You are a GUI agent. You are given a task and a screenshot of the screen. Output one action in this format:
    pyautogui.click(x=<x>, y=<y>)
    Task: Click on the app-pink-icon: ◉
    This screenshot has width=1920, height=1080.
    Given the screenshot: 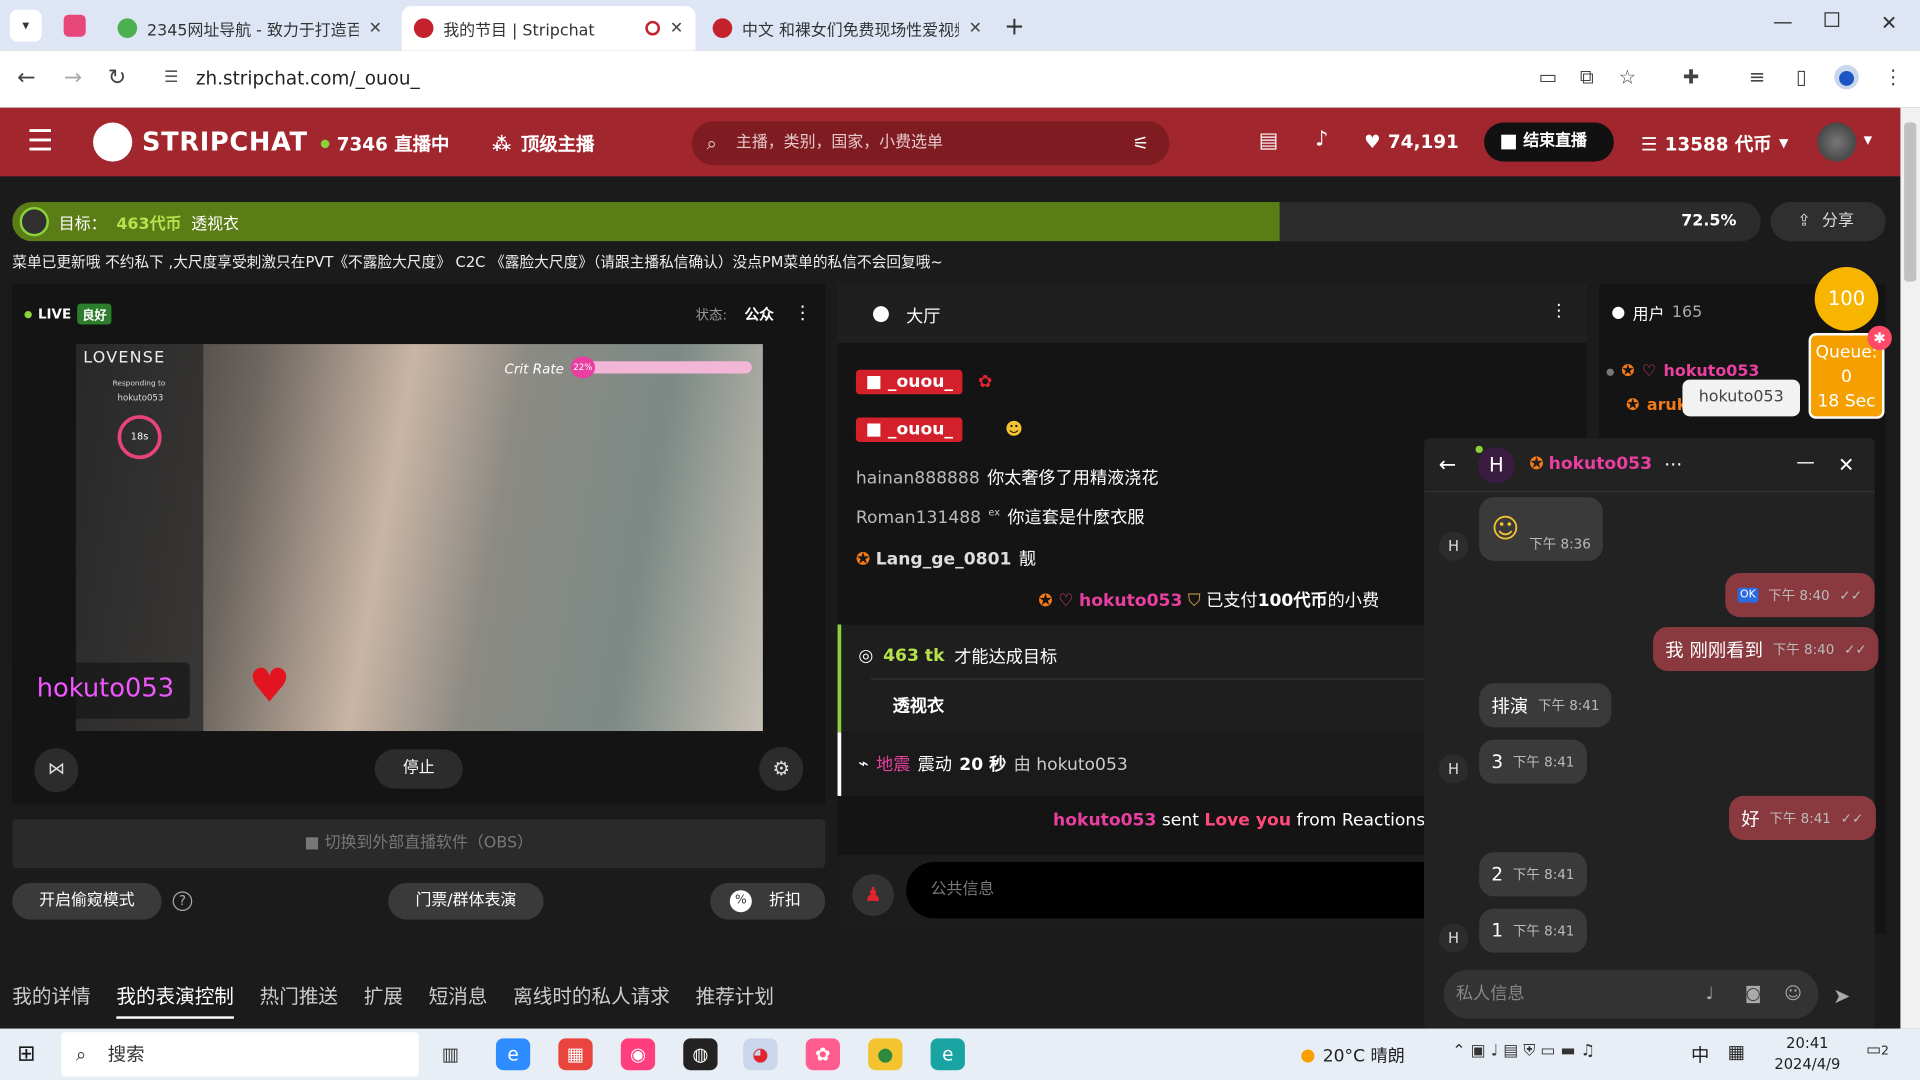 What is the action you would take?
    pyautogui.click(x=638, y=1054)
    